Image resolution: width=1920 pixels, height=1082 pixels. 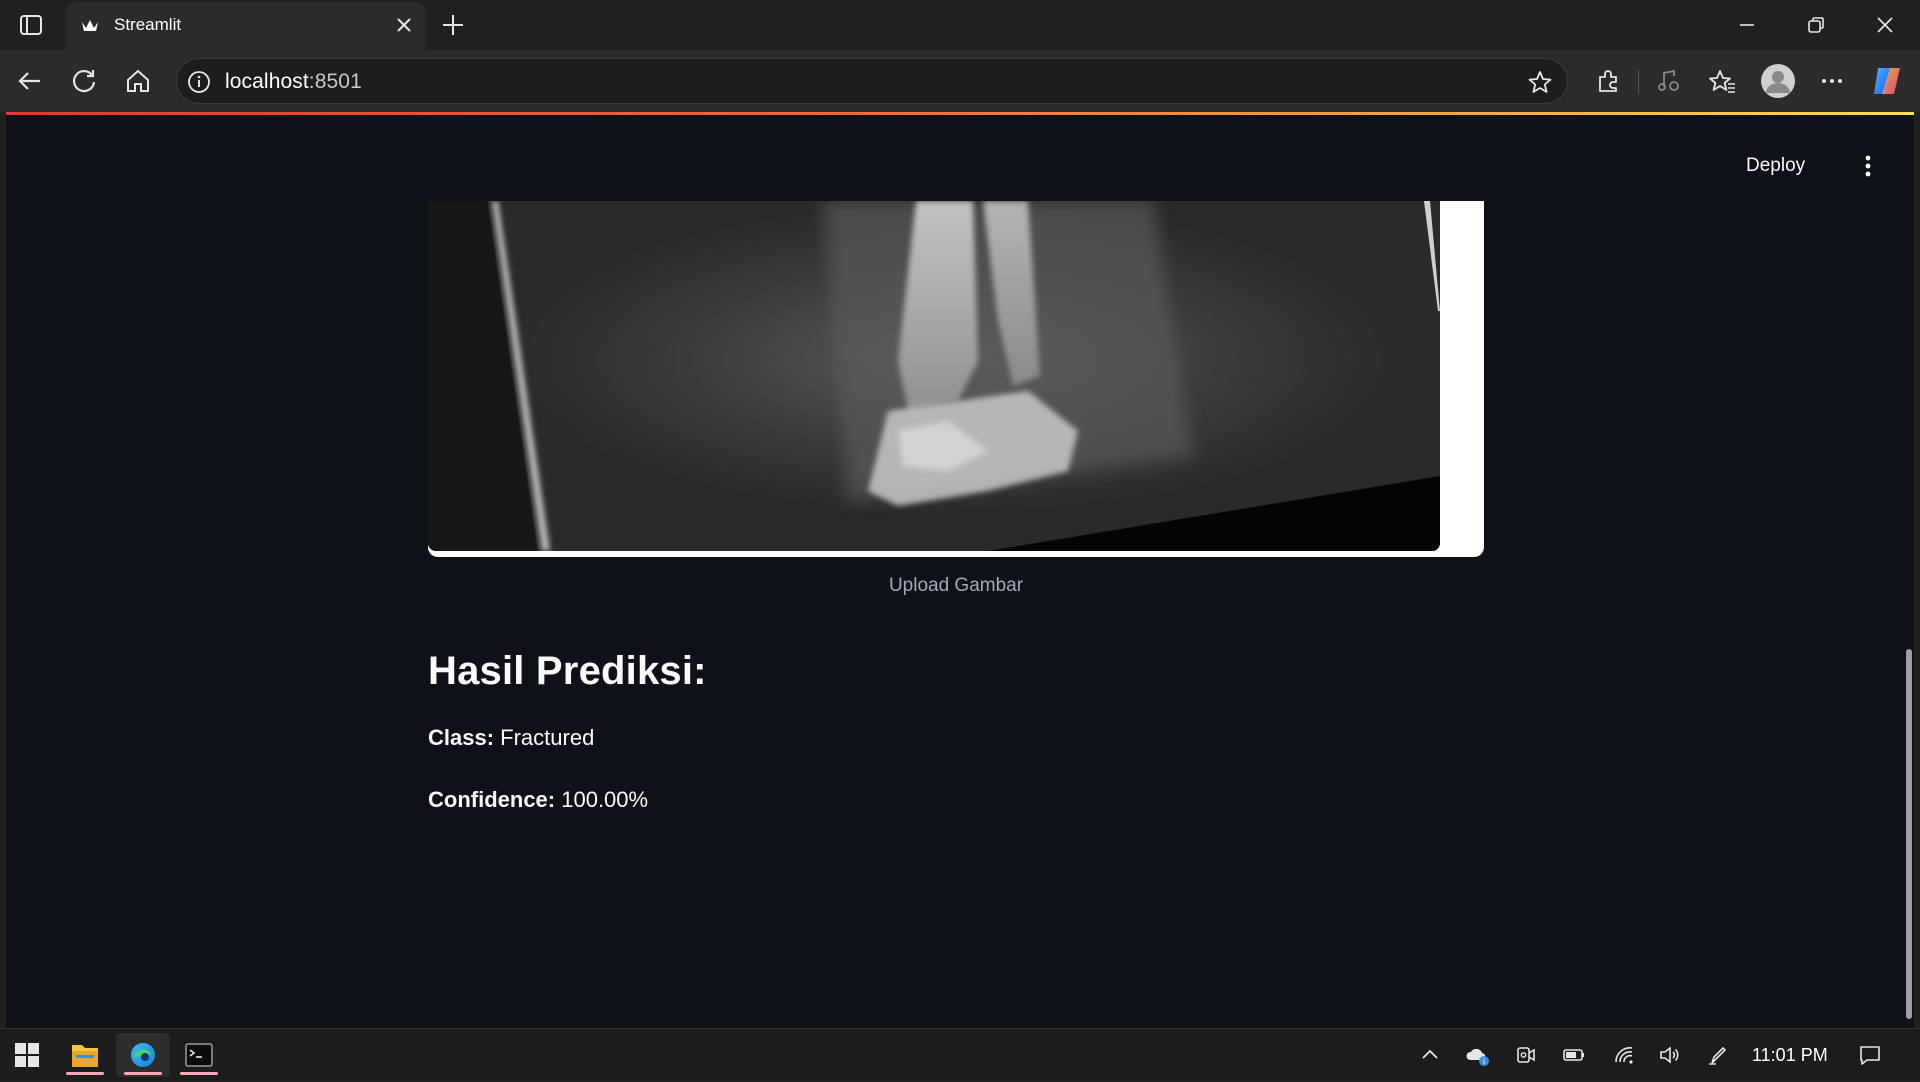 What do you see at coordinates (84, 81) in the screenshot?
I see `refresh-icon` at bounding box center [84, 81].